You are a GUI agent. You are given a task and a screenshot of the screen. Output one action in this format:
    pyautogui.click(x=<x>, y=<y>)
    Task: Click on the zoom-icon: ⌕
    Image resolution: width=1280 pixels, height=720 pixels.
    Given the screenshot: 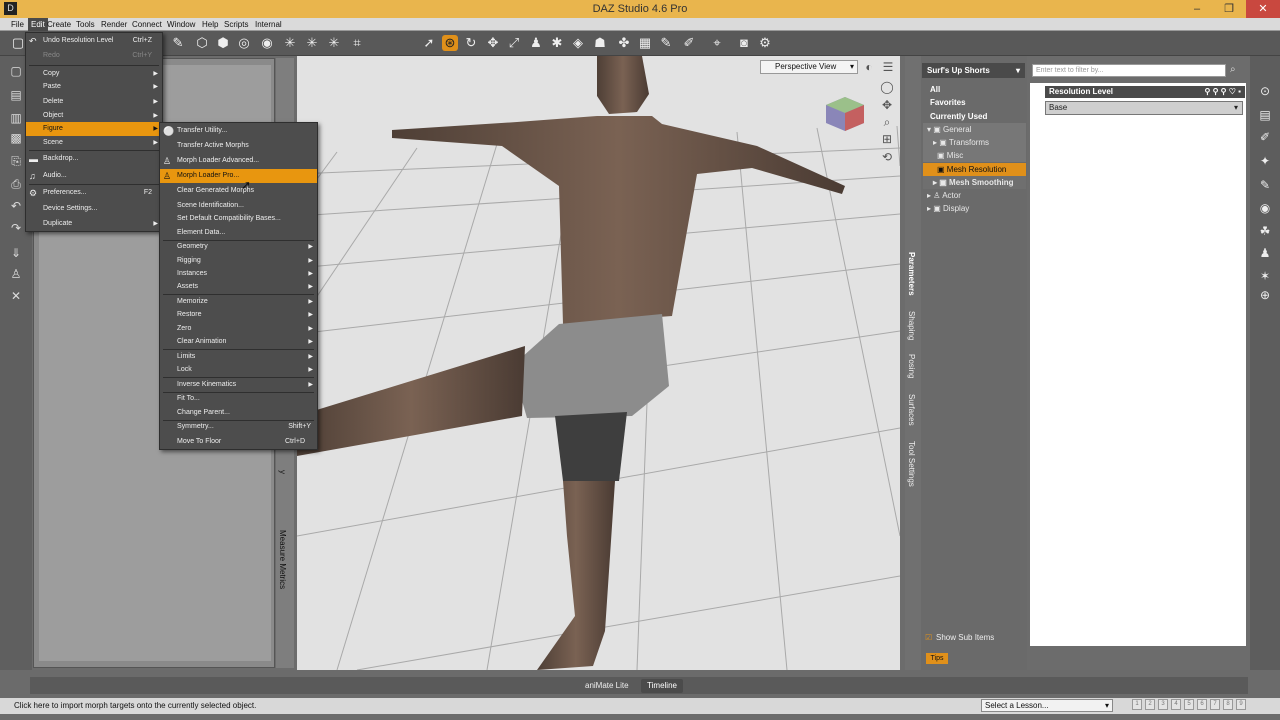 What is the action you would take?
    pyautogui.click(x=887, y=122)
    